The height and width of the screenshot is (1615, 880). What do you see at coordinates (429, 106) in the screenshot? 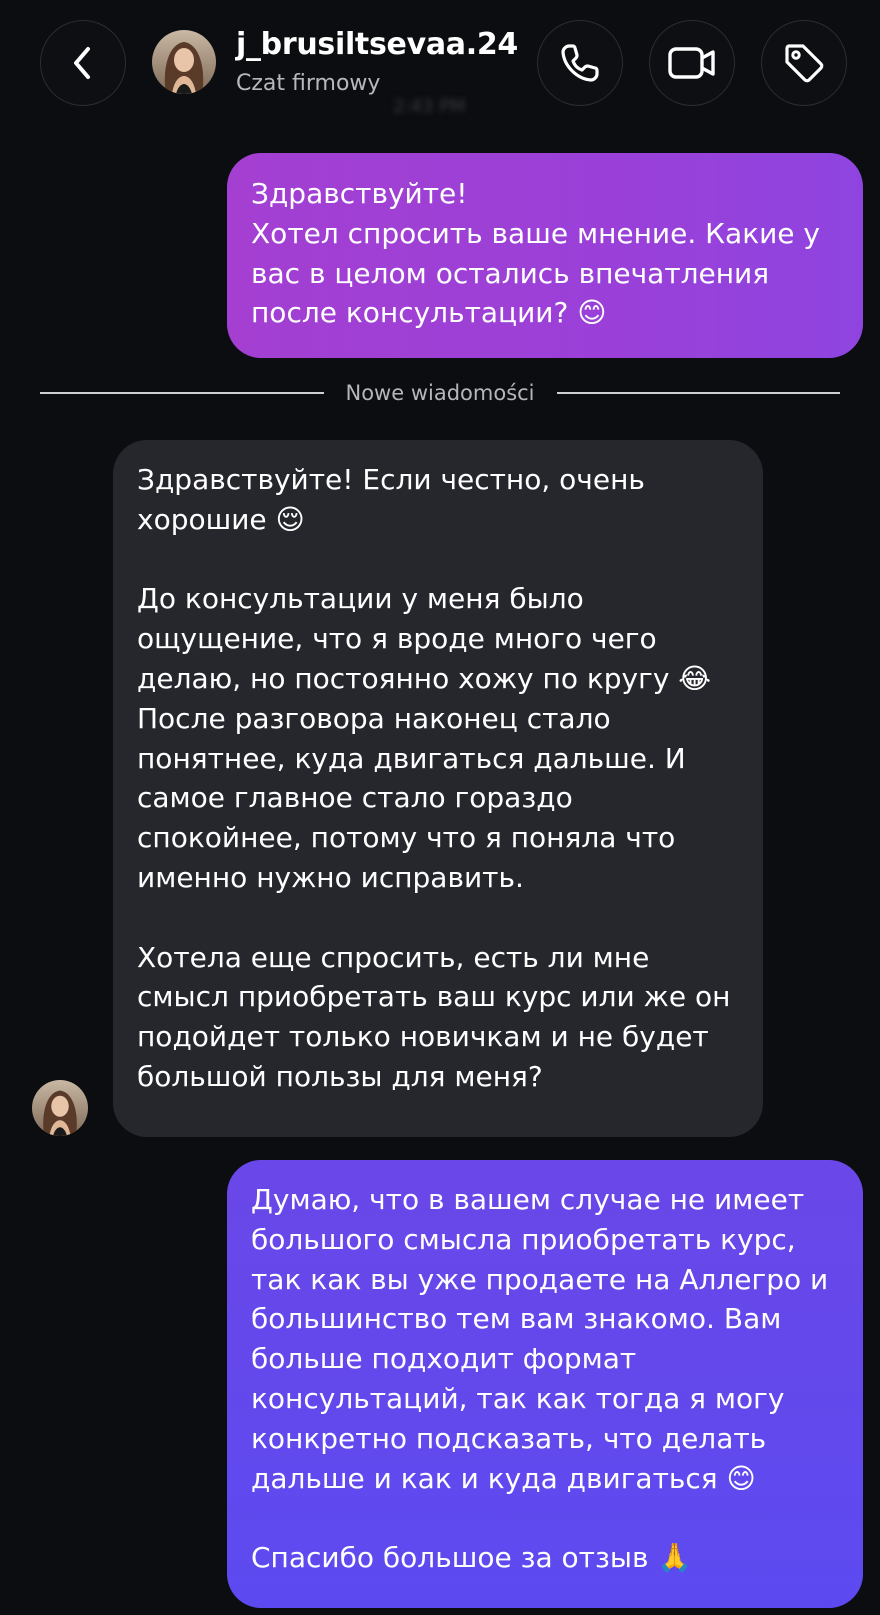
I see `timestamp: 2:43 PM` at bounding box center [429, 106].